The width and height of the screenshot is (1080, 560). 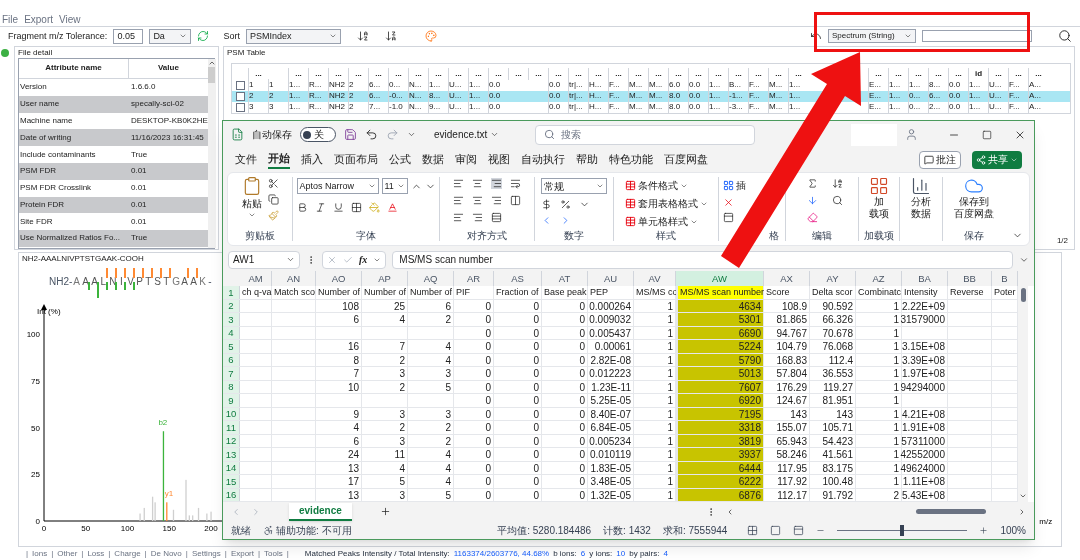 I want to click on zoom-in-icon, so click(x=984, y=530).